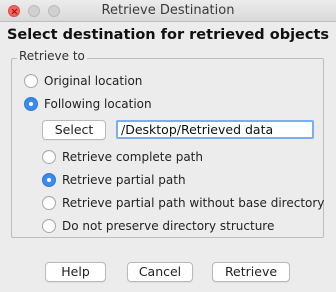  I want to click on cancel-button: Cancel, so click(160, 272).